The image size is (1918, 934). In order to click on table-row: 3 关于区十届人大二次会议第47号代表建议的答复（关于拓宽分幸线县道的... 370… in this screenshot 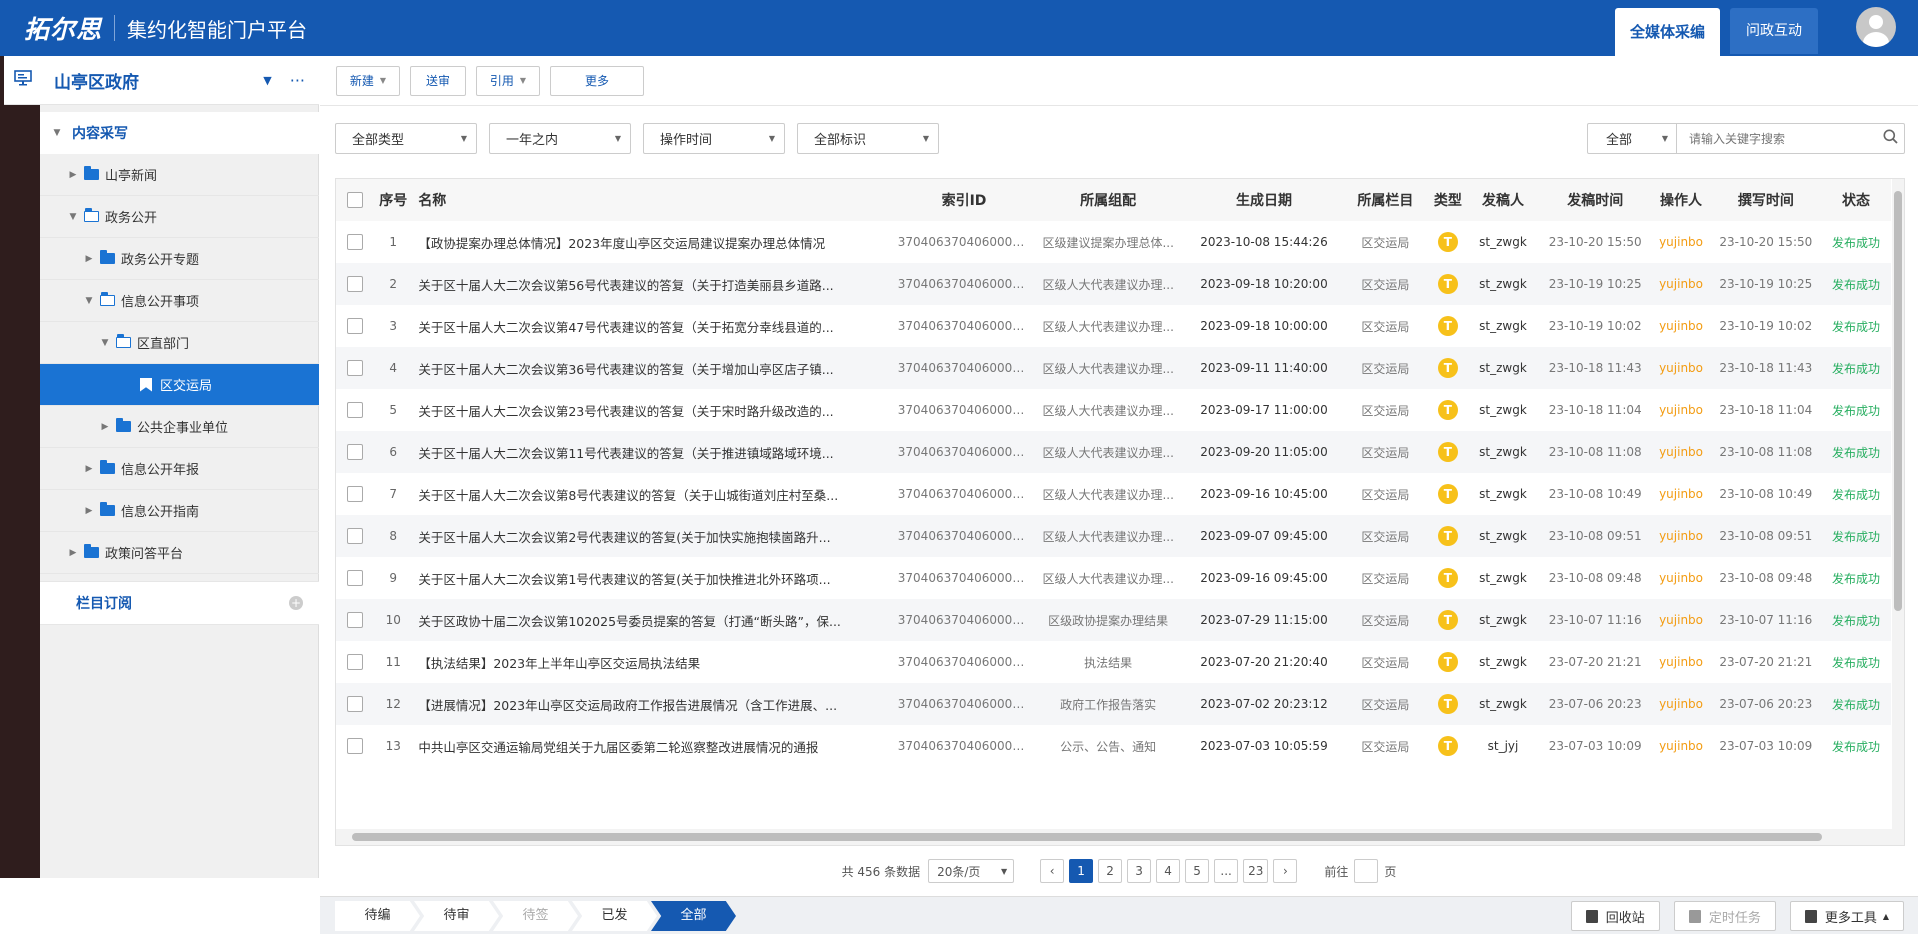, I will do `click(1113, 326)`.